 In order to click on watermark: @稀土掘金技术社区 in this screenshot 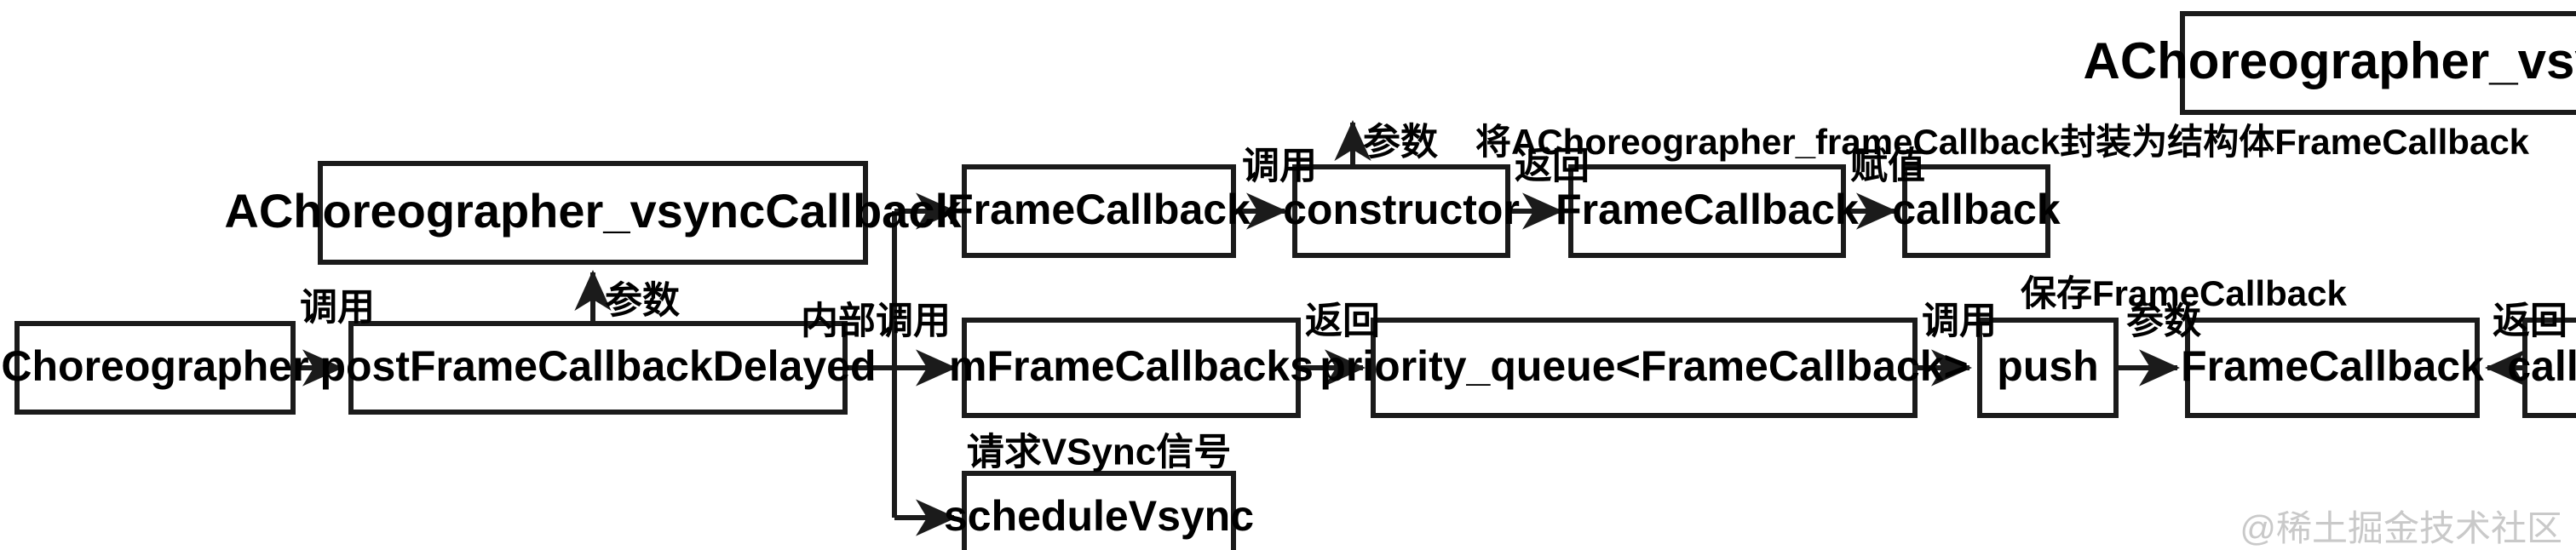, I will do `click(2401, 528)`.